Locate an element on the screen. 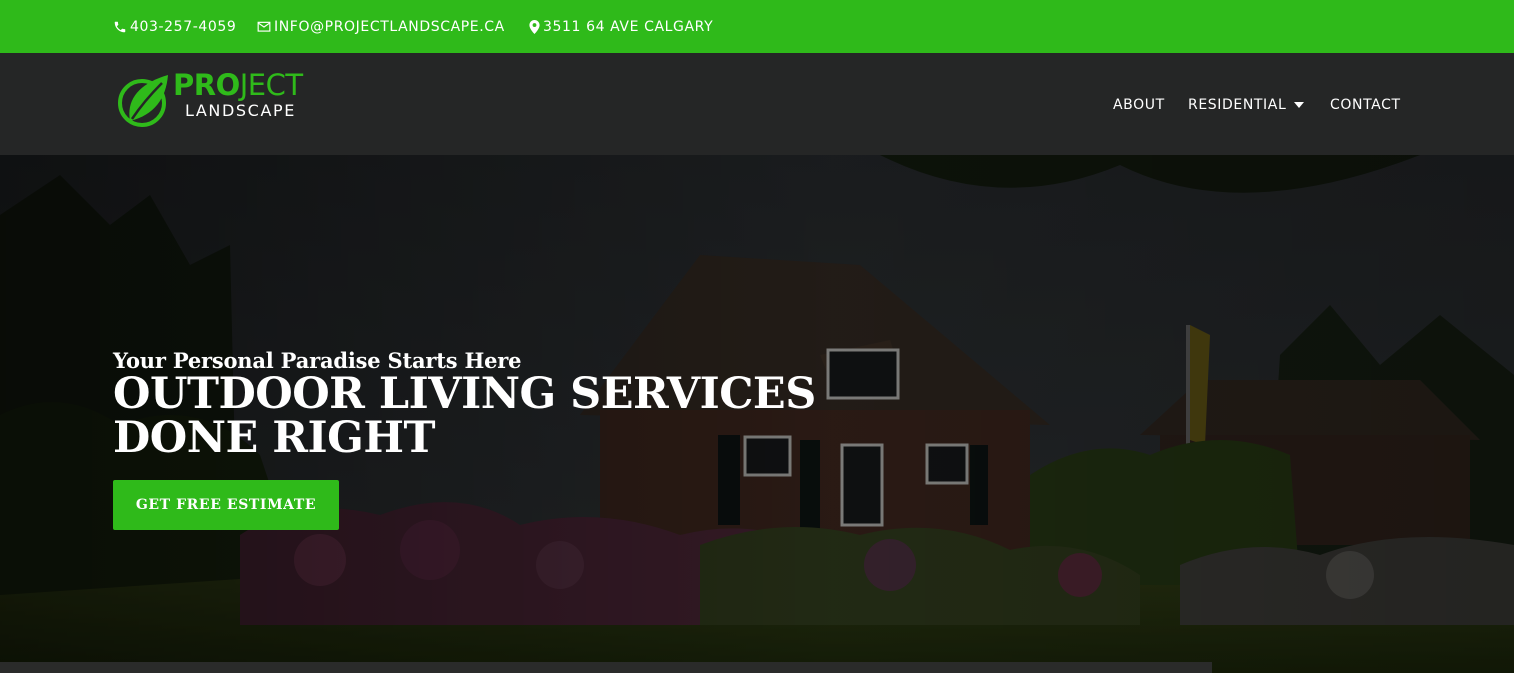 The width and height of the screenshot is (1514, 673). email-link: INFO@PROJECTLANDSCAPE.CA is located at coordinates (381, 27).